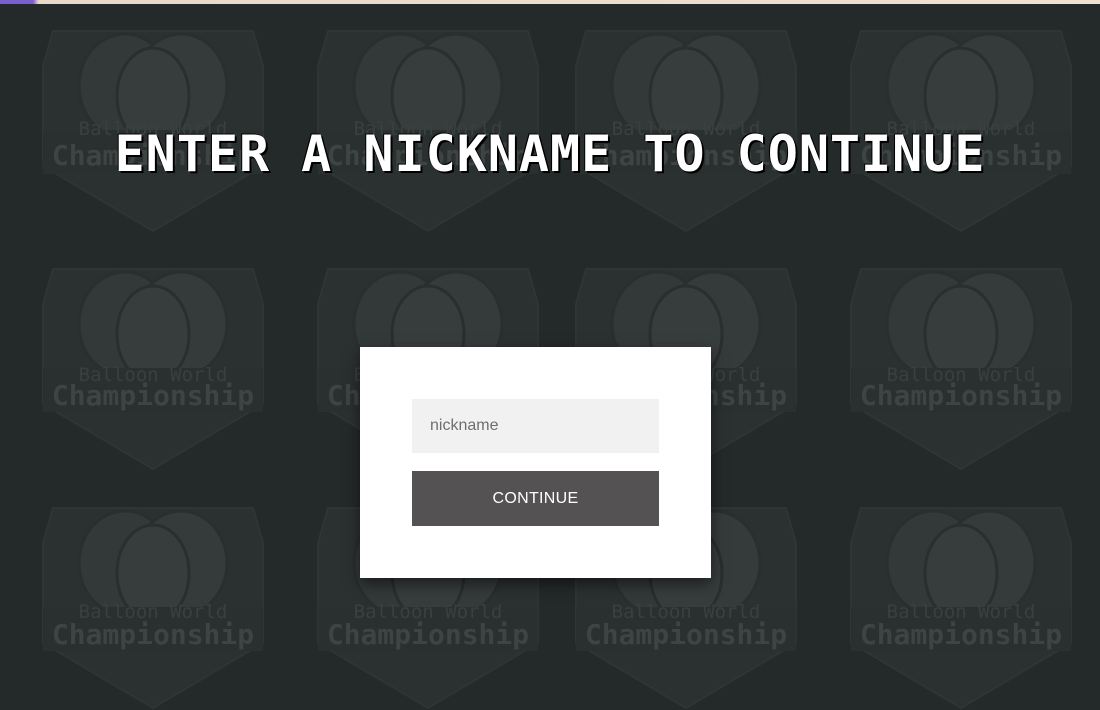  Describe the element at coordinates (535, 462) in the screenshot. I see `nickname-form-card: CONTINUE` at that location.